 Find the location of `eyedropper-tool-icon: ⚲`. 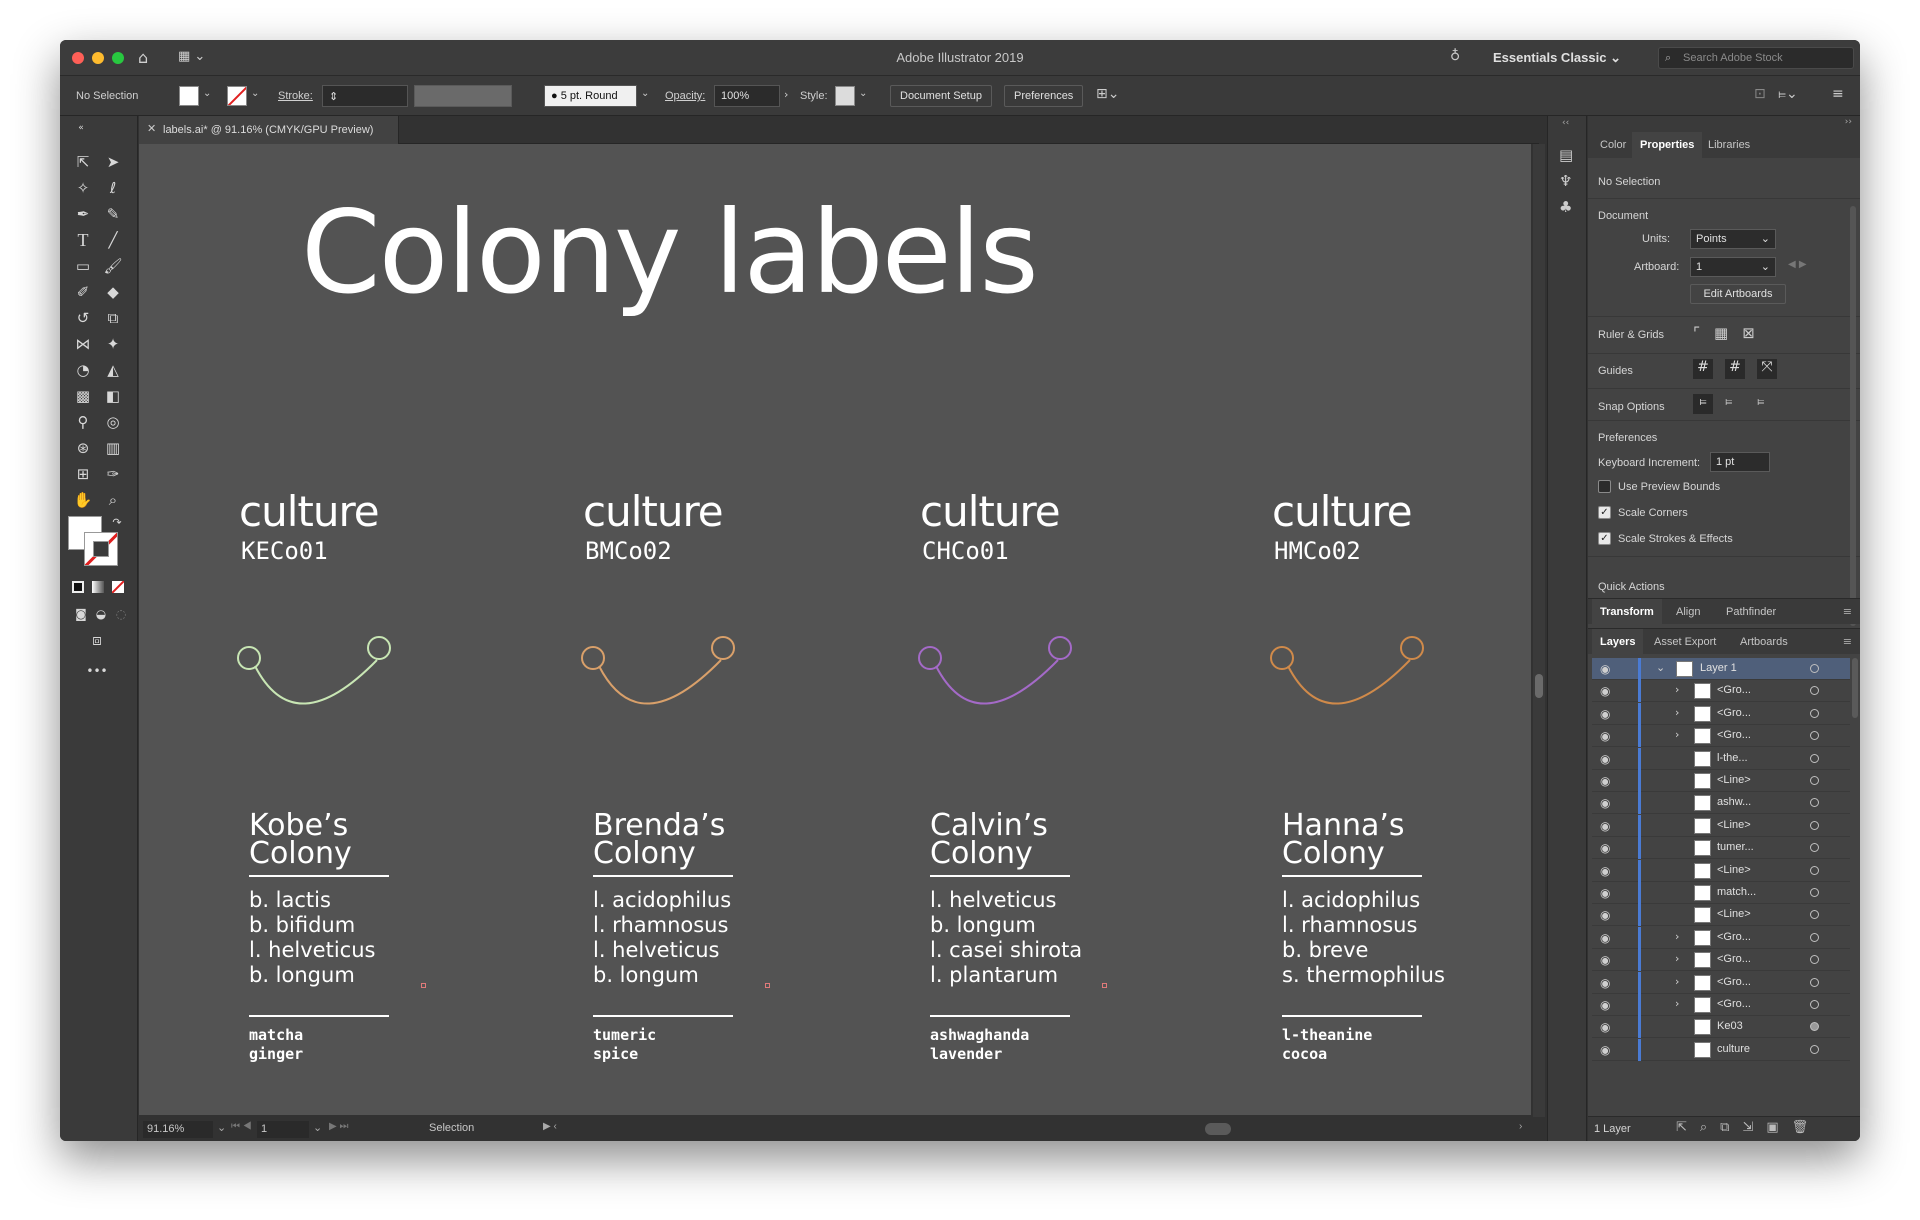

eyedropper-tool-icon: ⚲ is located at coordinates (83, 422).